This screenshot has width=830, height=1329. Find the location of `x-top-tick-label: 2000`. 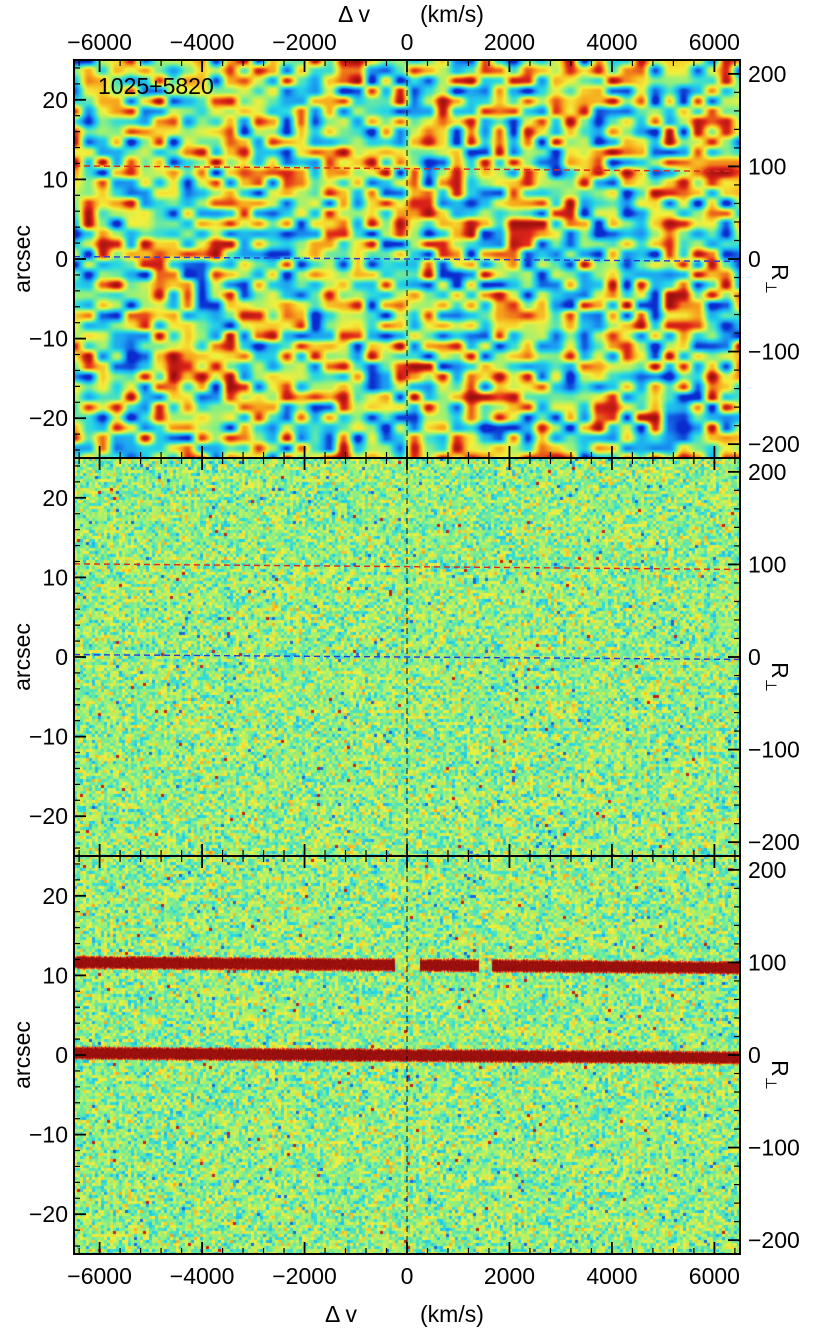

x-top-tick-label: 2000 is located at coordinates (509, 42).